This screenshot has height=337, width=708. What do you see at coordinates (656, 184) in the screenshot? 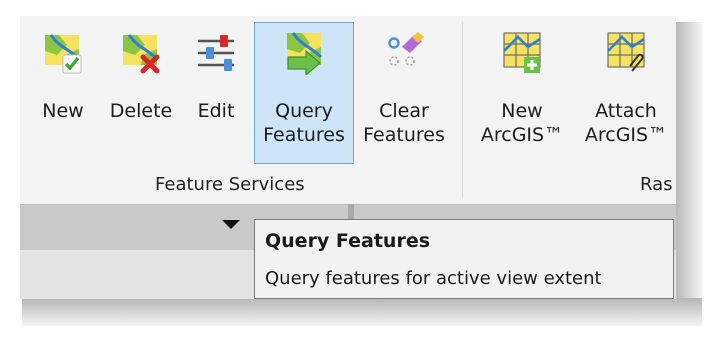
I see `raster-group-label: Ras` at bounding box center [656, 184].